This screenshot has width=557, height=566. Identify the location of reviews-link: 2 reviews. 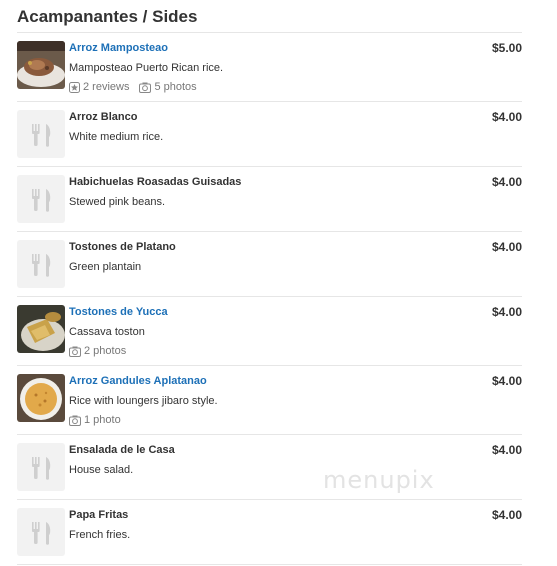
(99, 87).